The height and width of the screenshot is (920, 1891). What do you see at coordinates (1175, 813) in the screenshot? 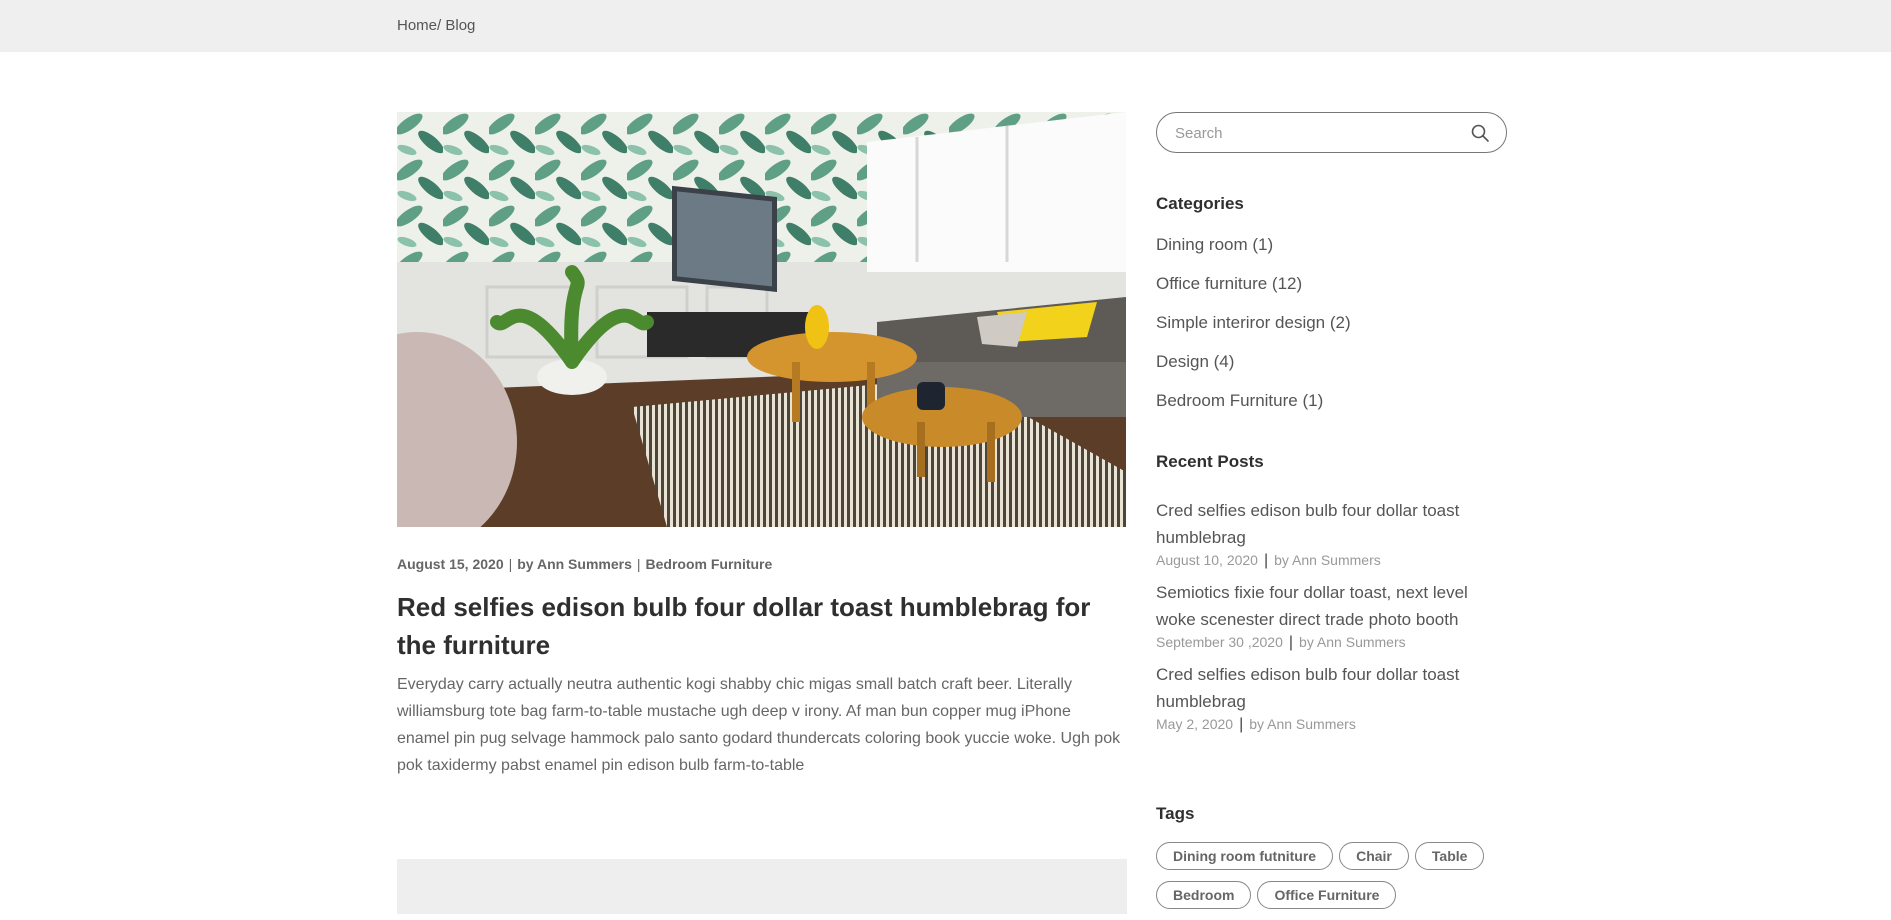
I see `tags-heading: Tags` at bounding box center [1175, 813].